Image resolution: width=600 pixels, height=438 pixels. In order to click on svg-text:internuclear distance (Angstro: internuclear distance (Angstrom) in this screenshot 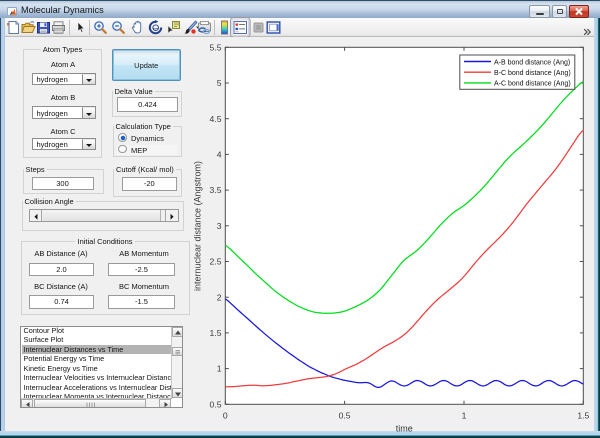, I will do `click(198, 226)`.